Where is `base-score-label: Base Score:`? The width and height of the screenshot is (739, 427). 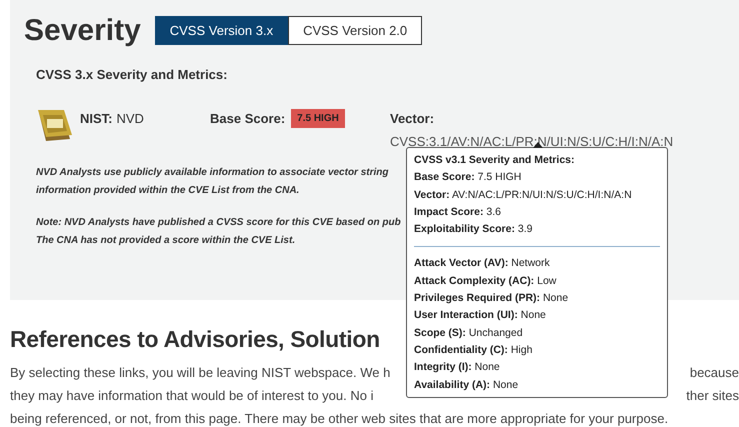
base-score-label: Base Score: is located at coordinates (248, 119).